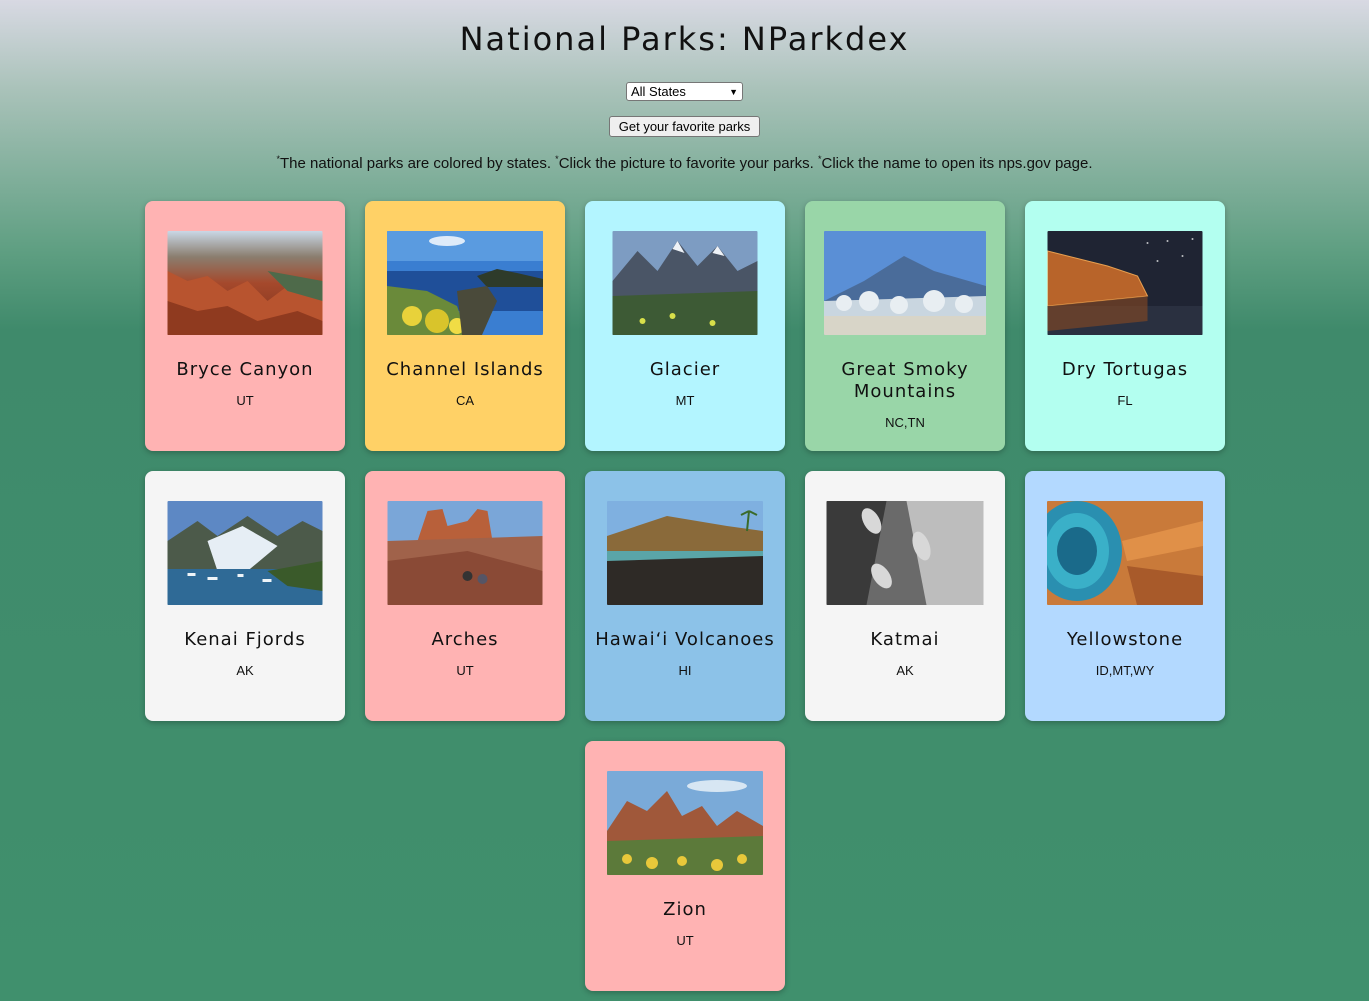 The height and width of the screenshot is (1001, 1369). I want to click on state-filter-select: All States ▼, so click(684, 91).